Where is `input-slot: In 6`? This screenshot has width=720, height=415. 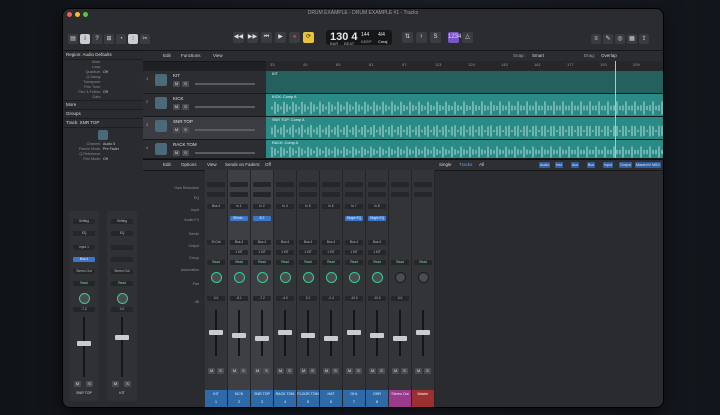 input-slot: In 6 is located at coordinates (331, 206).